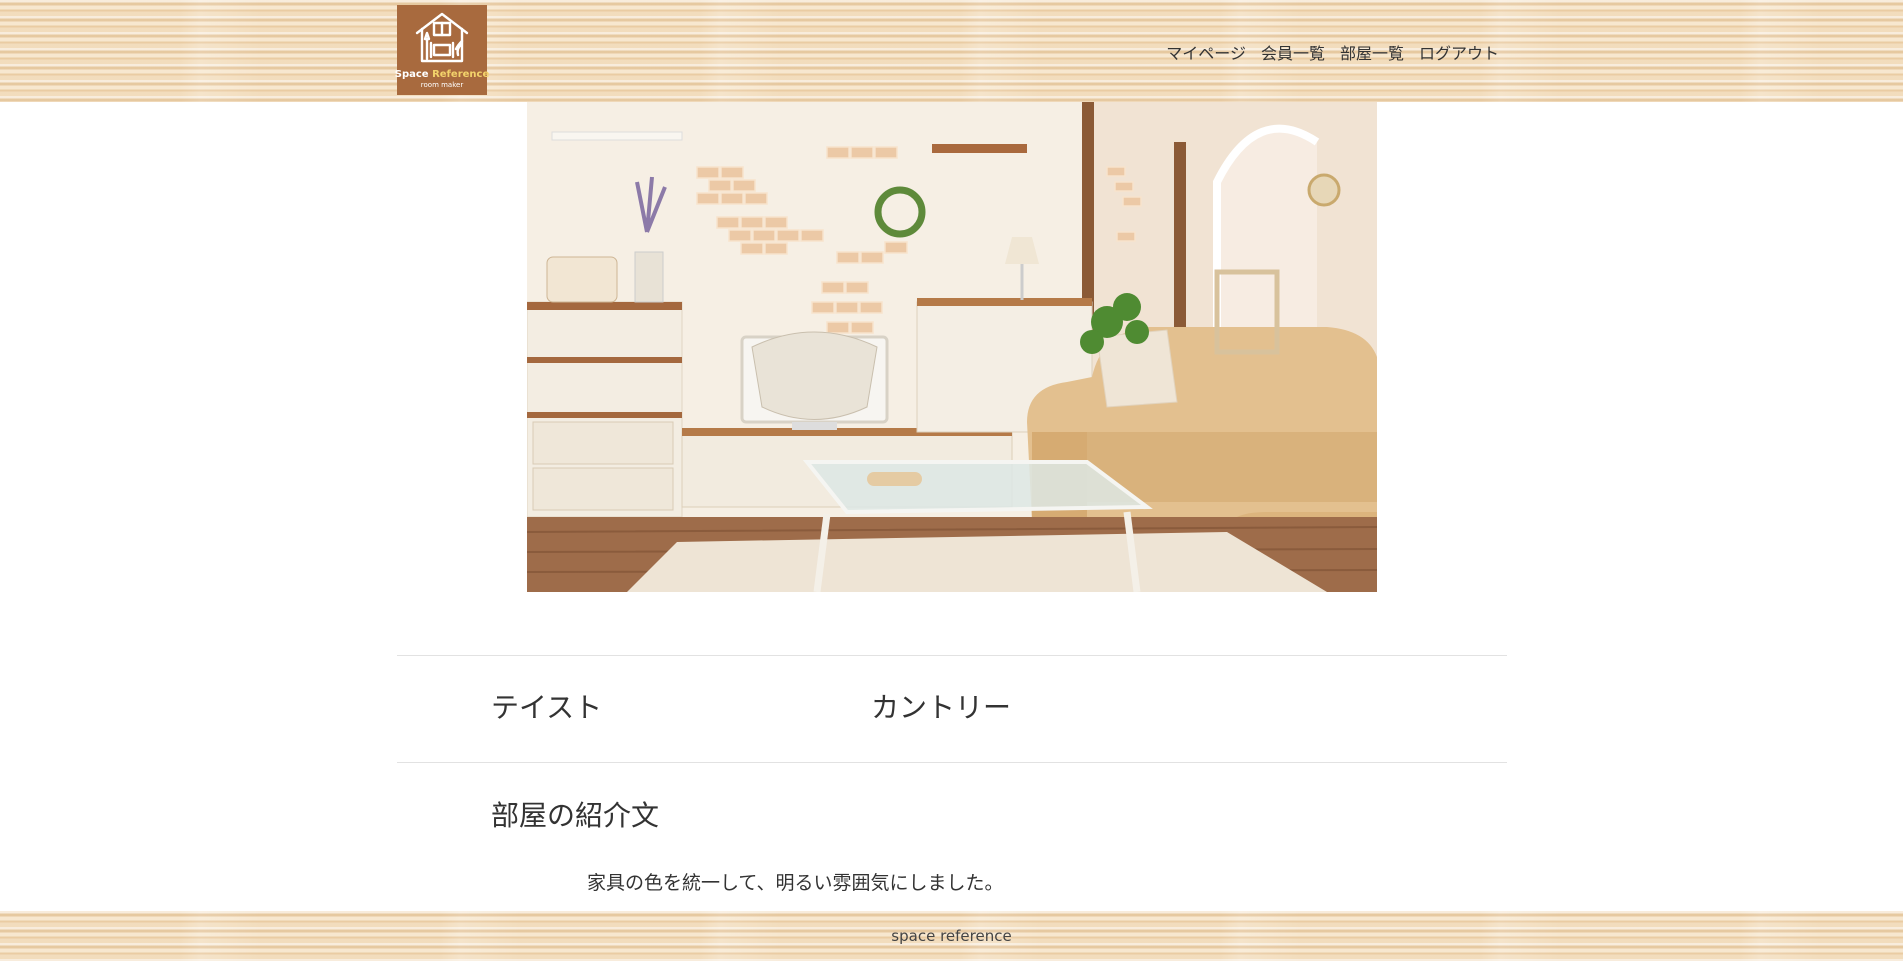 The width and height of the screenshot is (1903, 961). I want to click on nav-mypage-link: マイページ, so click(1206, 52).